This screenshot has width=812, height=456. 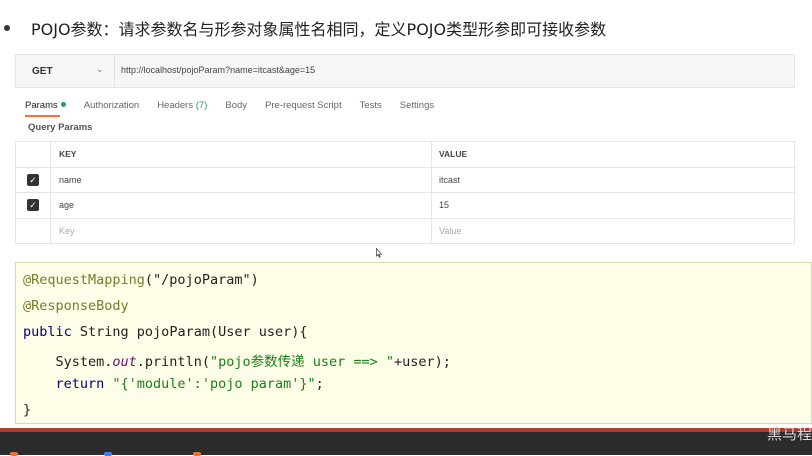 What do you see at coordinates (201, 280) in the screenshot?
I see `code-text: ("/pojoParam")` at bounding box center [201, 280].